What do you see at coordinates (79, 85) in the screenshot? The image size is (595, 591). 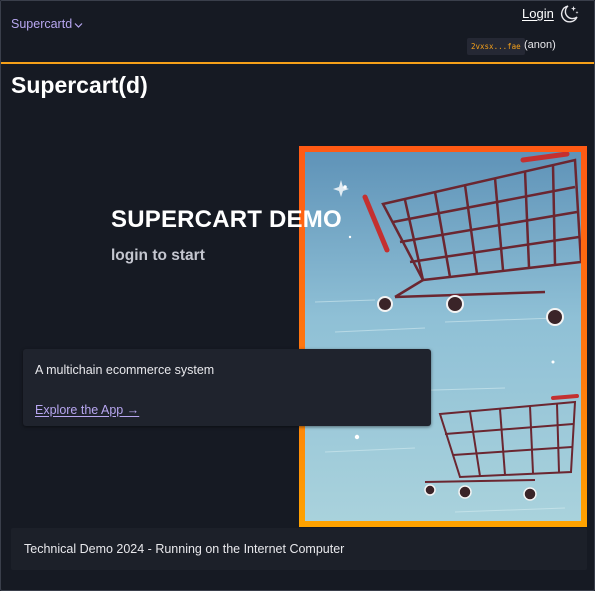 I see `page-title: Supercart(d)` at bounding box center [79, 85].